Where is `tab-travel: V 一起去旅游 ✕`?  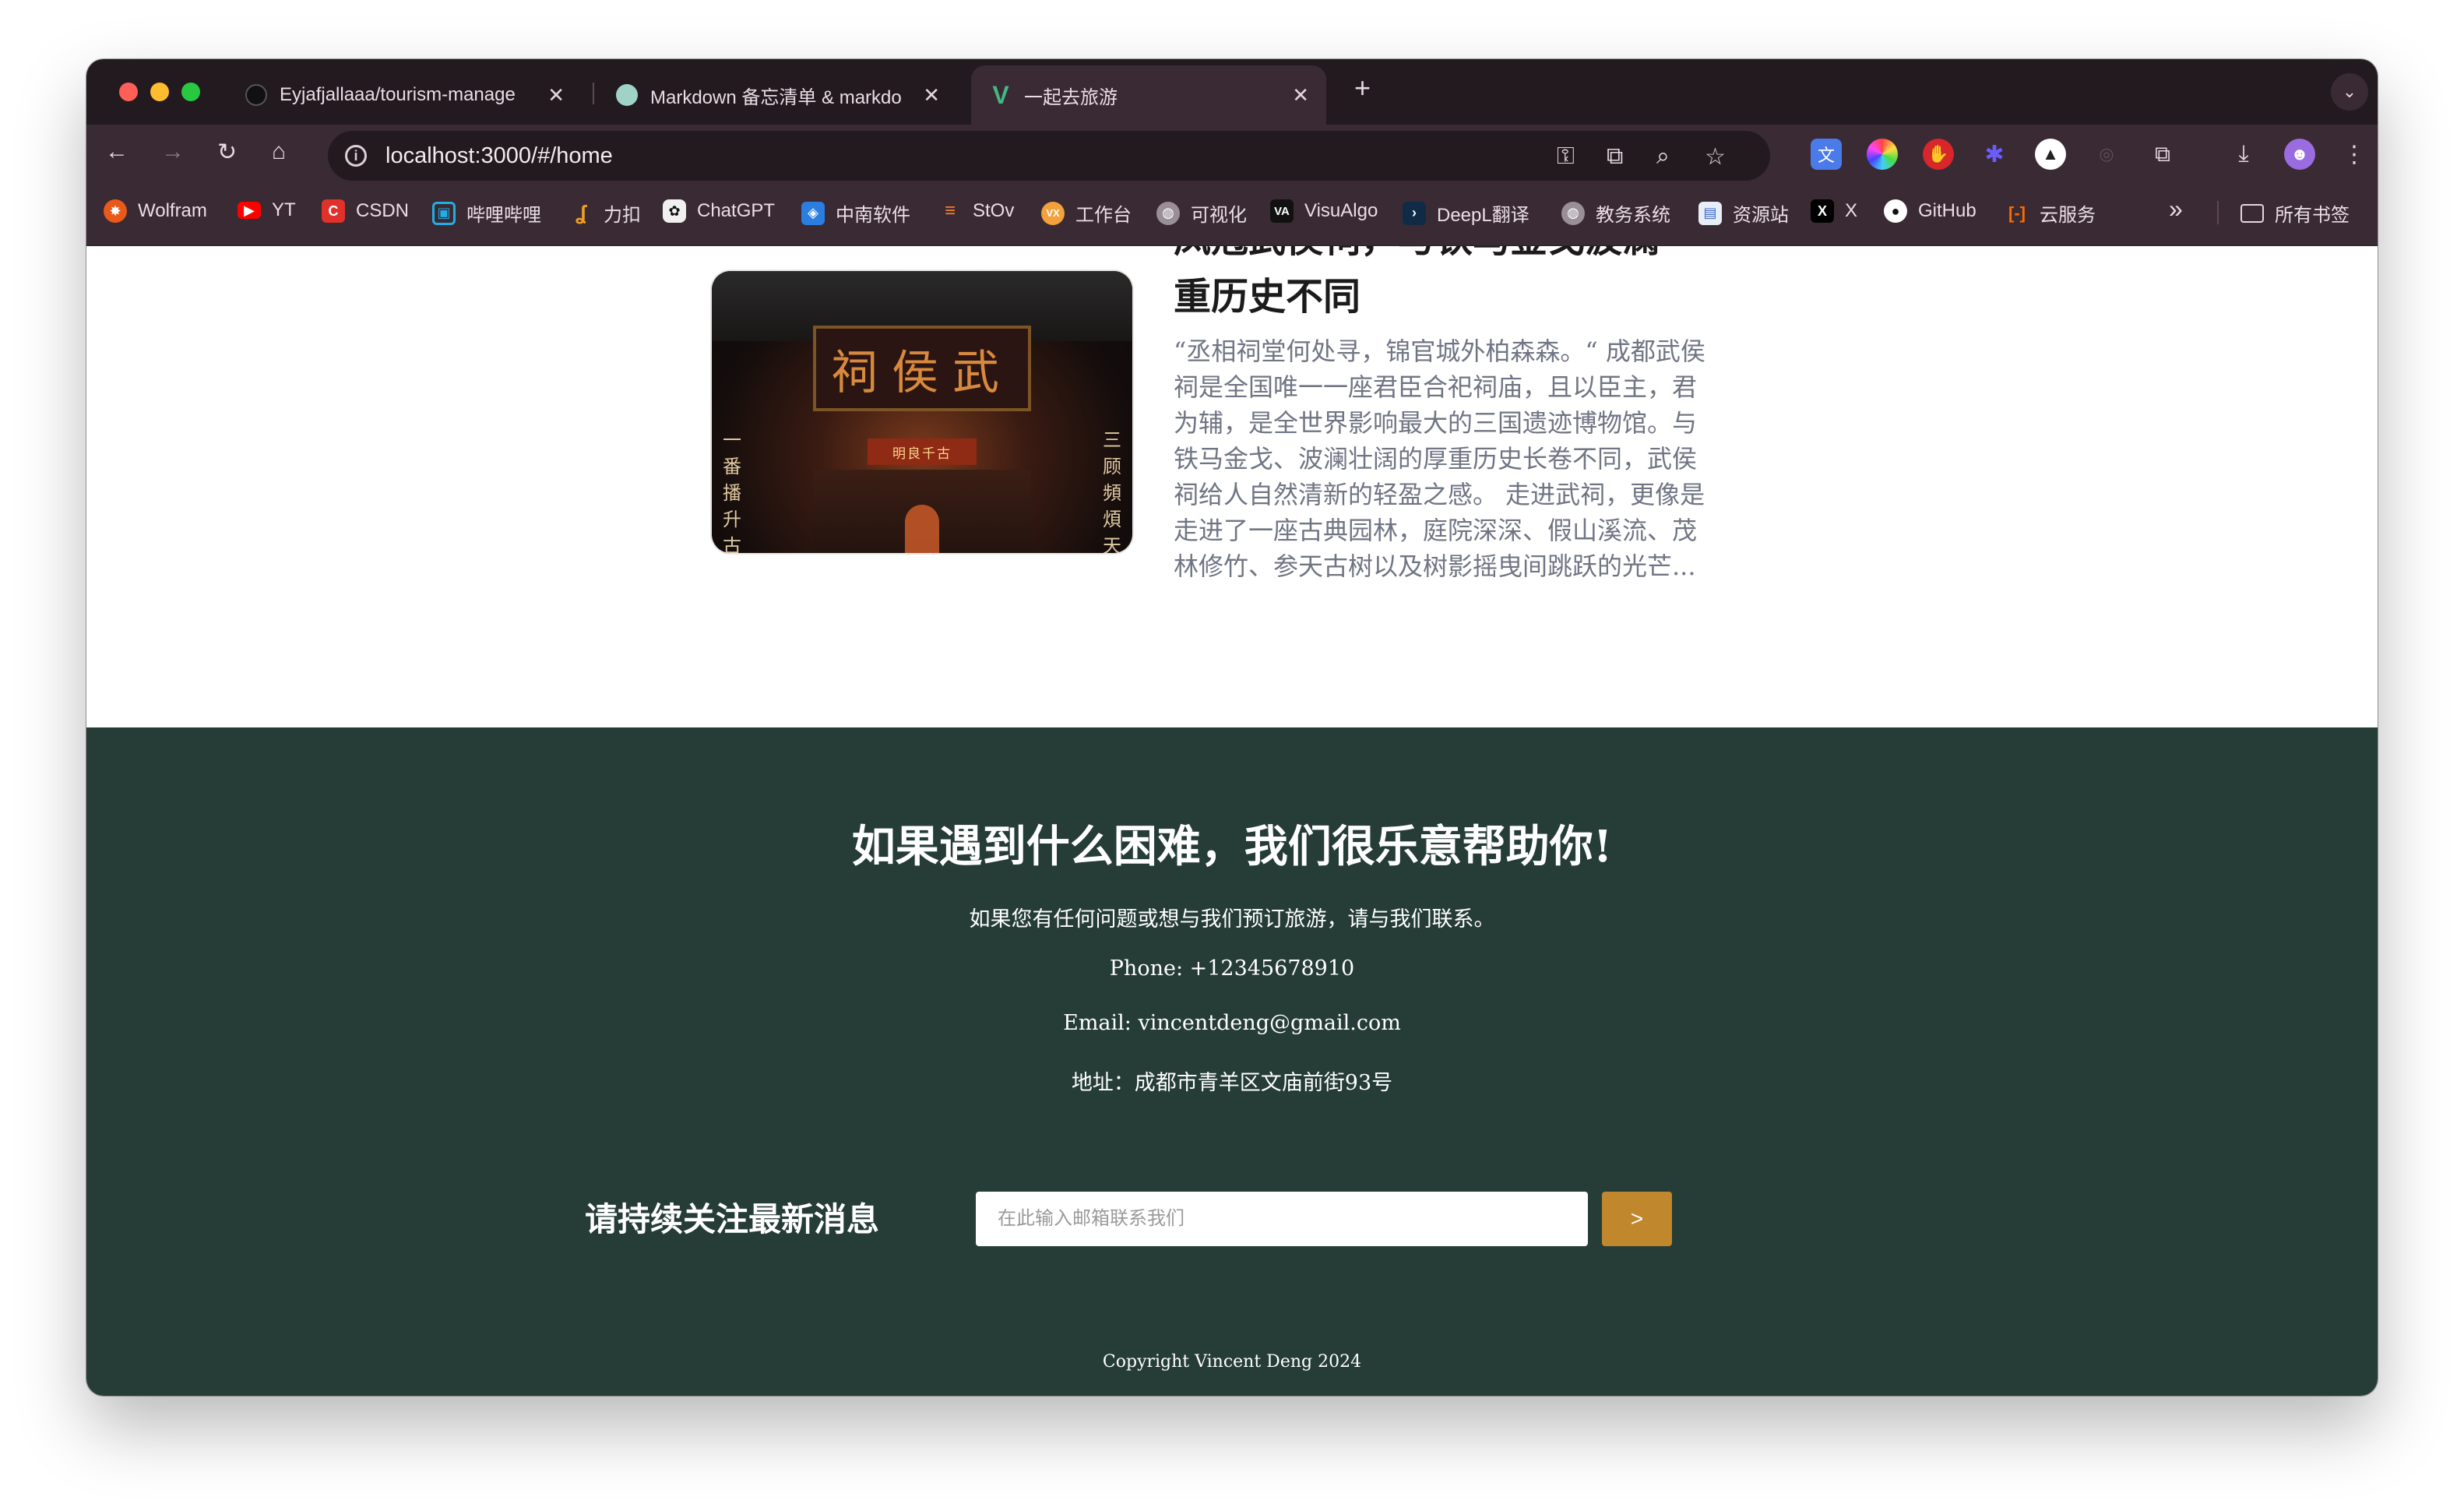 tab-travel: V 一起去旅游 ✕ is located at coordinates (1148, 95).